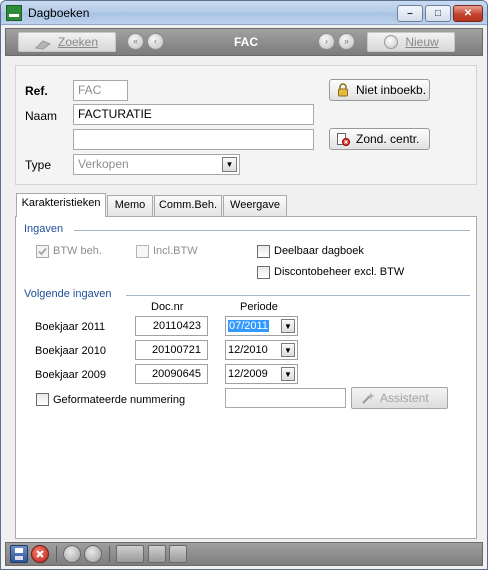 Image resolution: width=488 pixels, height=570 pixels. I want to click on navigation-toolbar: Zoeken « ‹ FAC › » Nieuw, so click(244, 42).